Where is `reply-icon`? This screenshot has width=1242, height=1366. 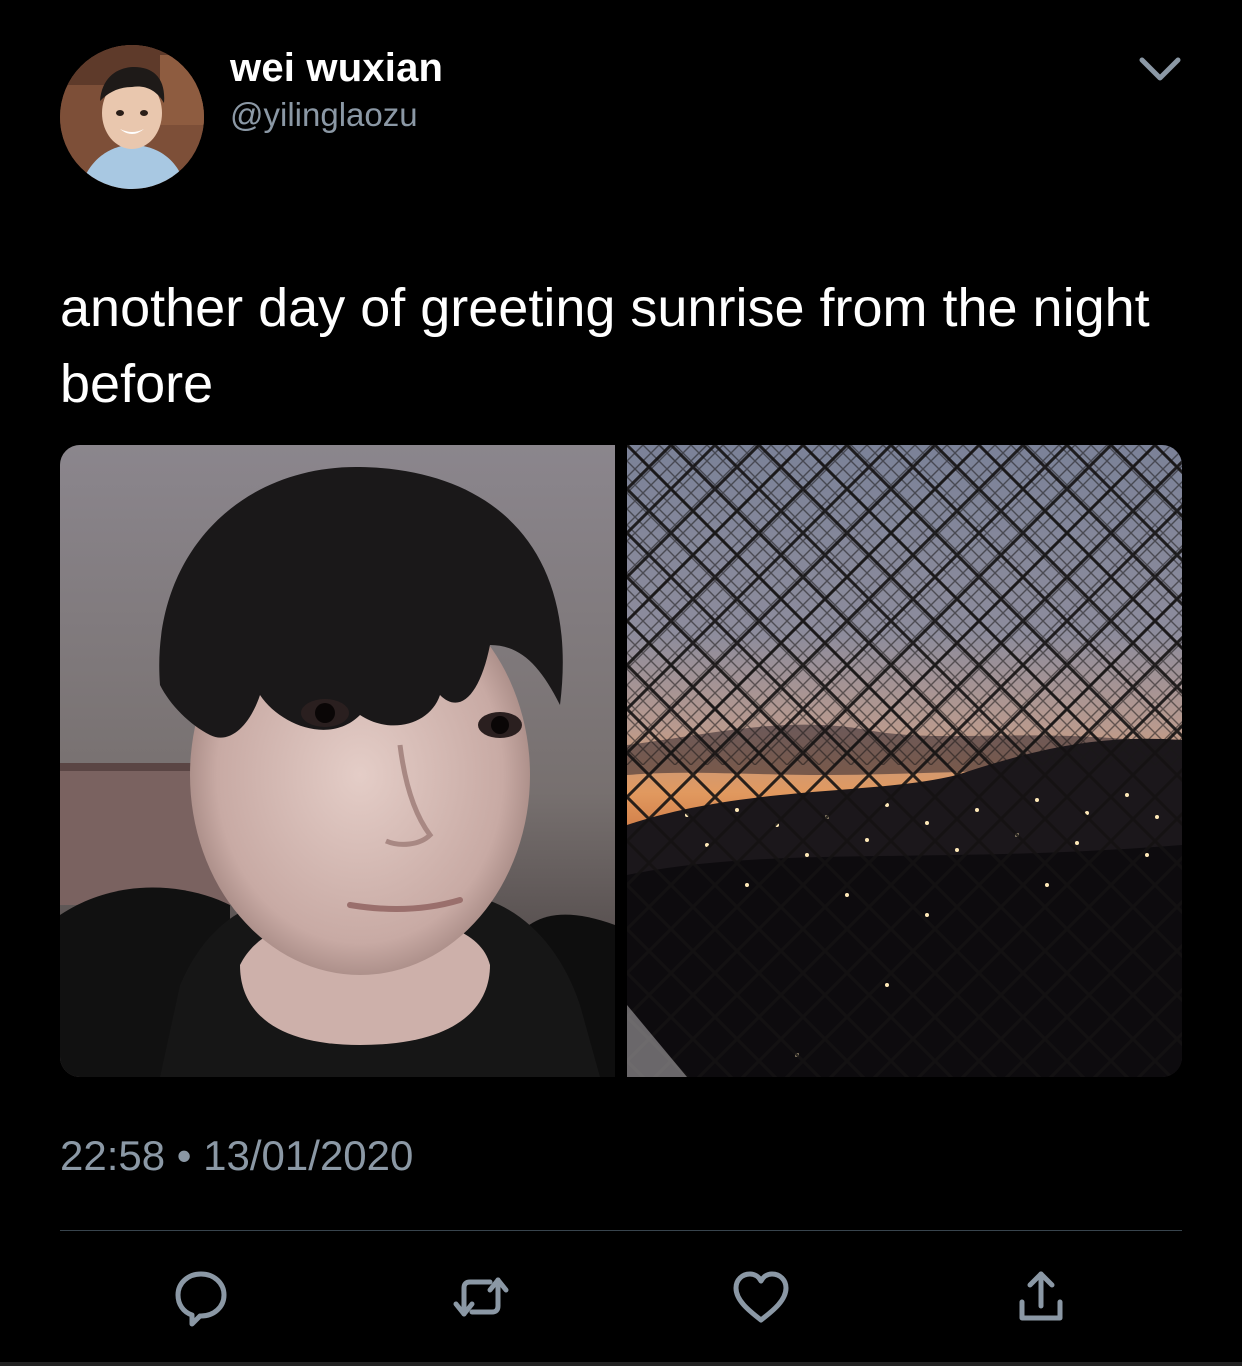
reply-icon is located at coordinates (201, 1299).